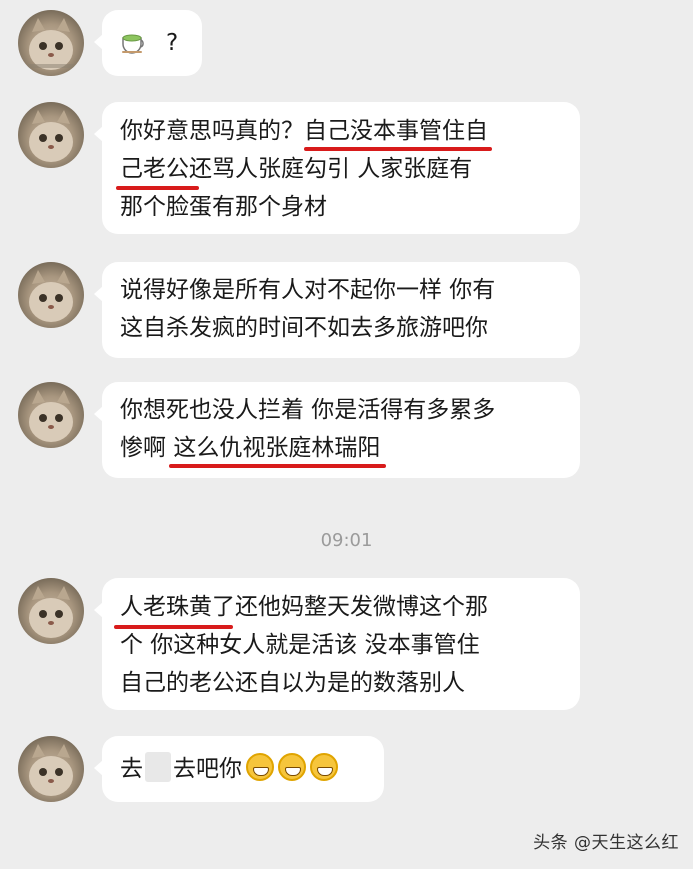 Image resolution: width=693 pixels, height=869 pixels. Describe the element at coordinates (346, 540) in the screenshot. I see `message-timestamp: 09:01` at that location.